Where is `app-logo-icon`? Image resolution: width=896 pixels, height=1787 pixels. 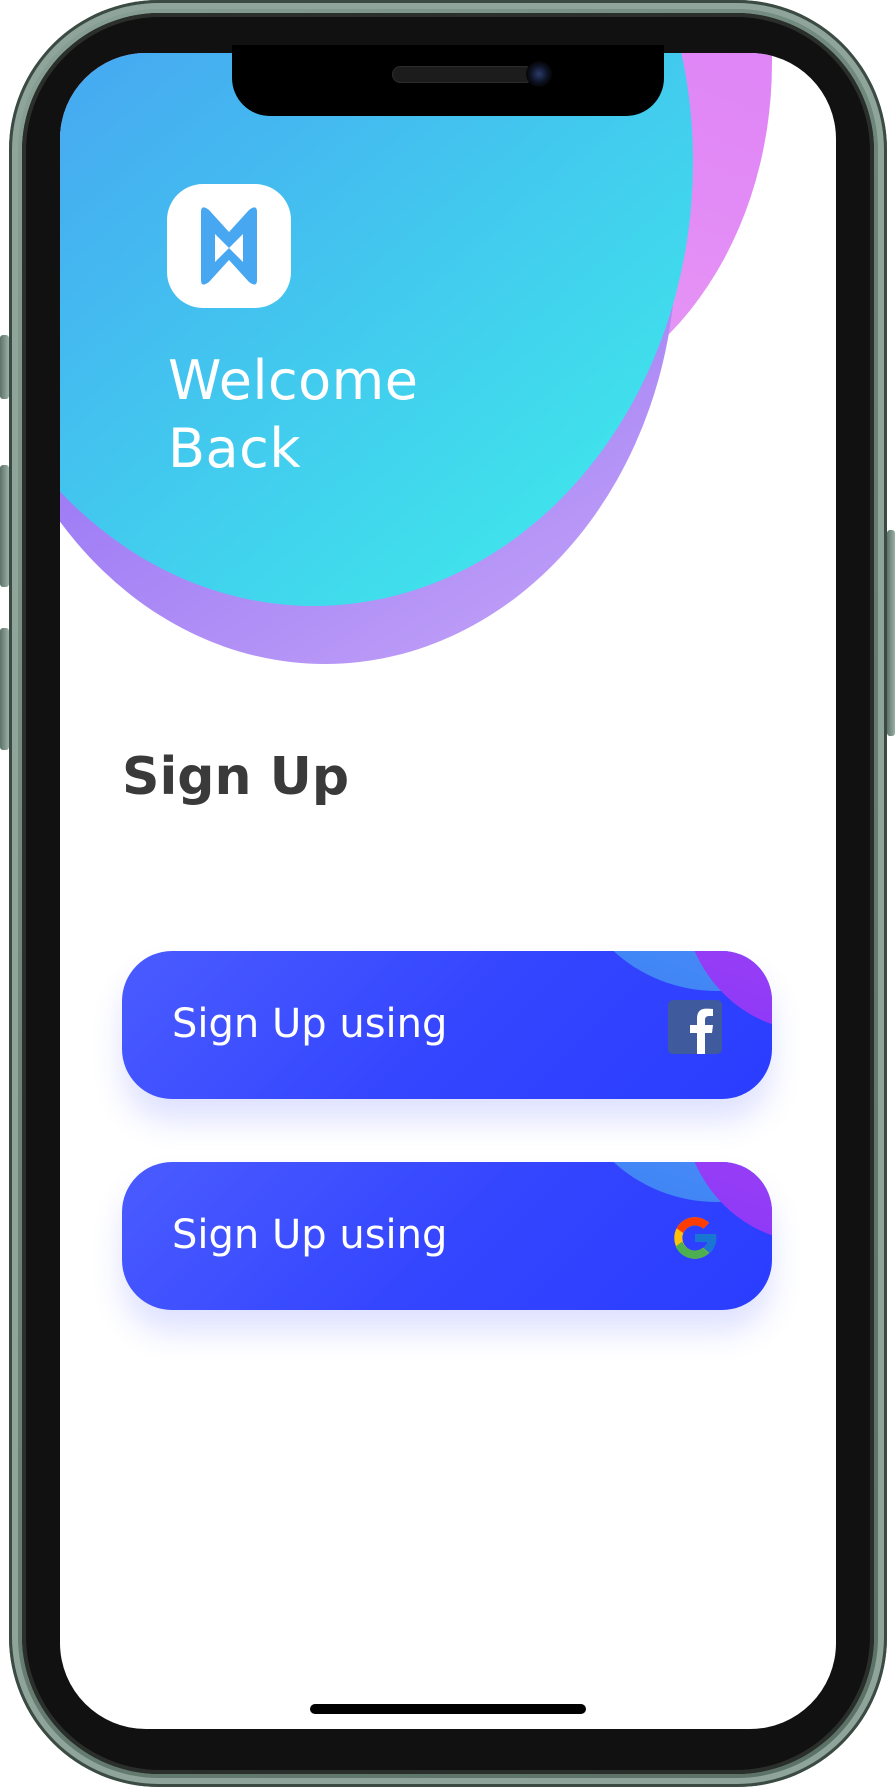
app-logo-icon is located at coordinates (229, 246).